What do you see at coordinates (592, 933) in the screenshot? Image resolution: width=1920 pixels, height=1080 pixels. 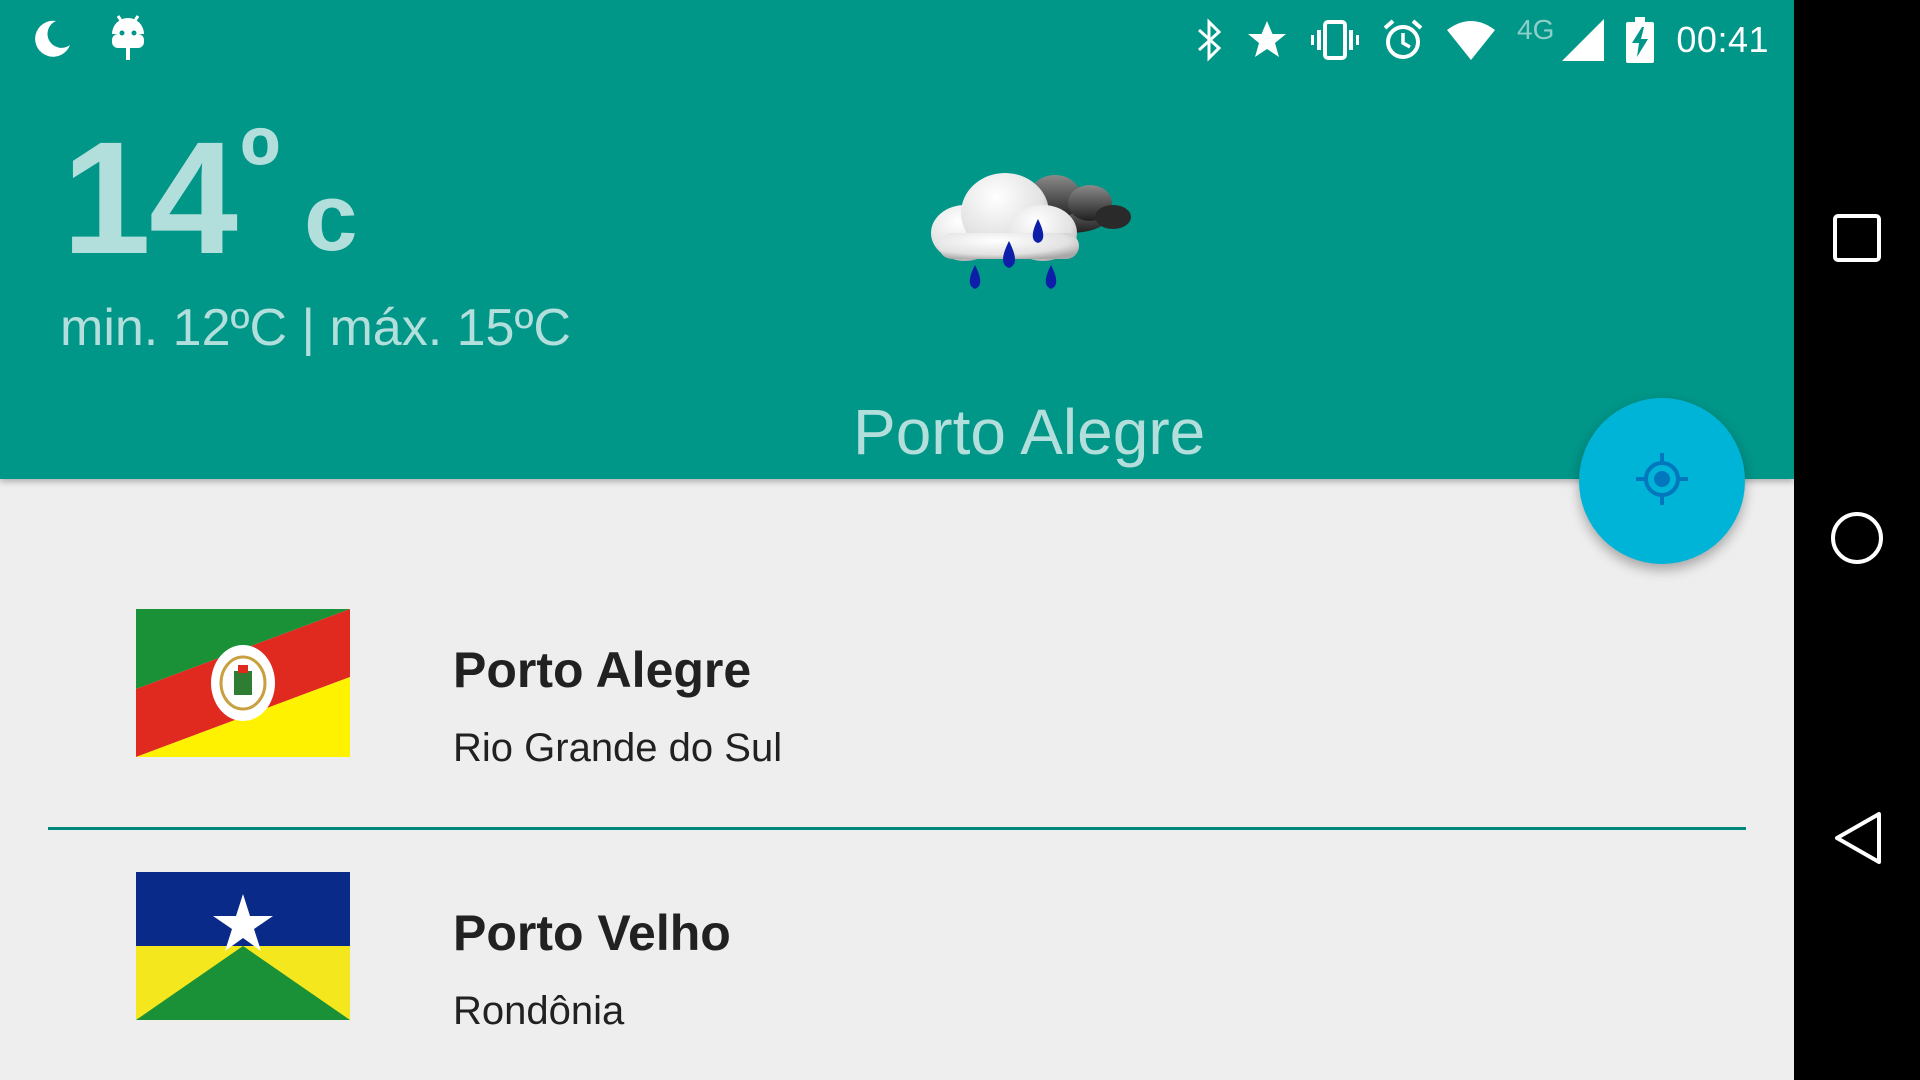 I see `city-name: Porto Velho` at bounding box center [592, 933].